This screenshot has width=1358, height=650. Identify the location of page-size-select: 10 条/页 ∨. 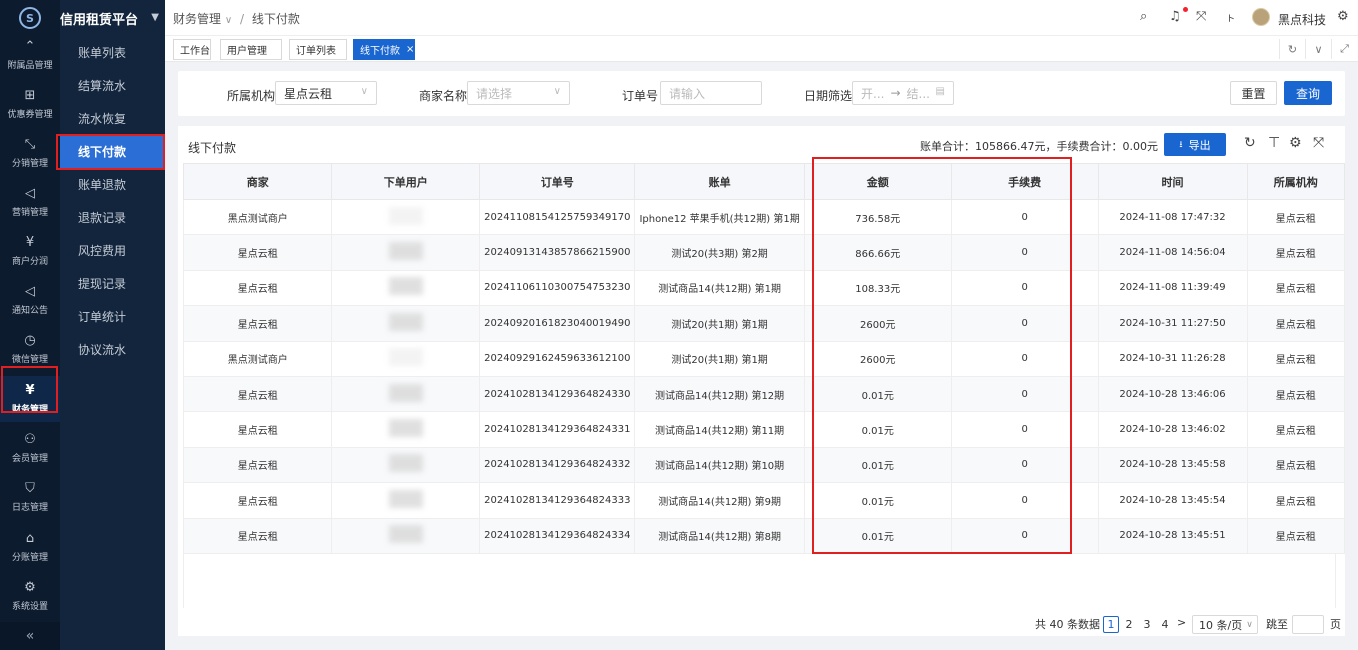
(1225, 624).